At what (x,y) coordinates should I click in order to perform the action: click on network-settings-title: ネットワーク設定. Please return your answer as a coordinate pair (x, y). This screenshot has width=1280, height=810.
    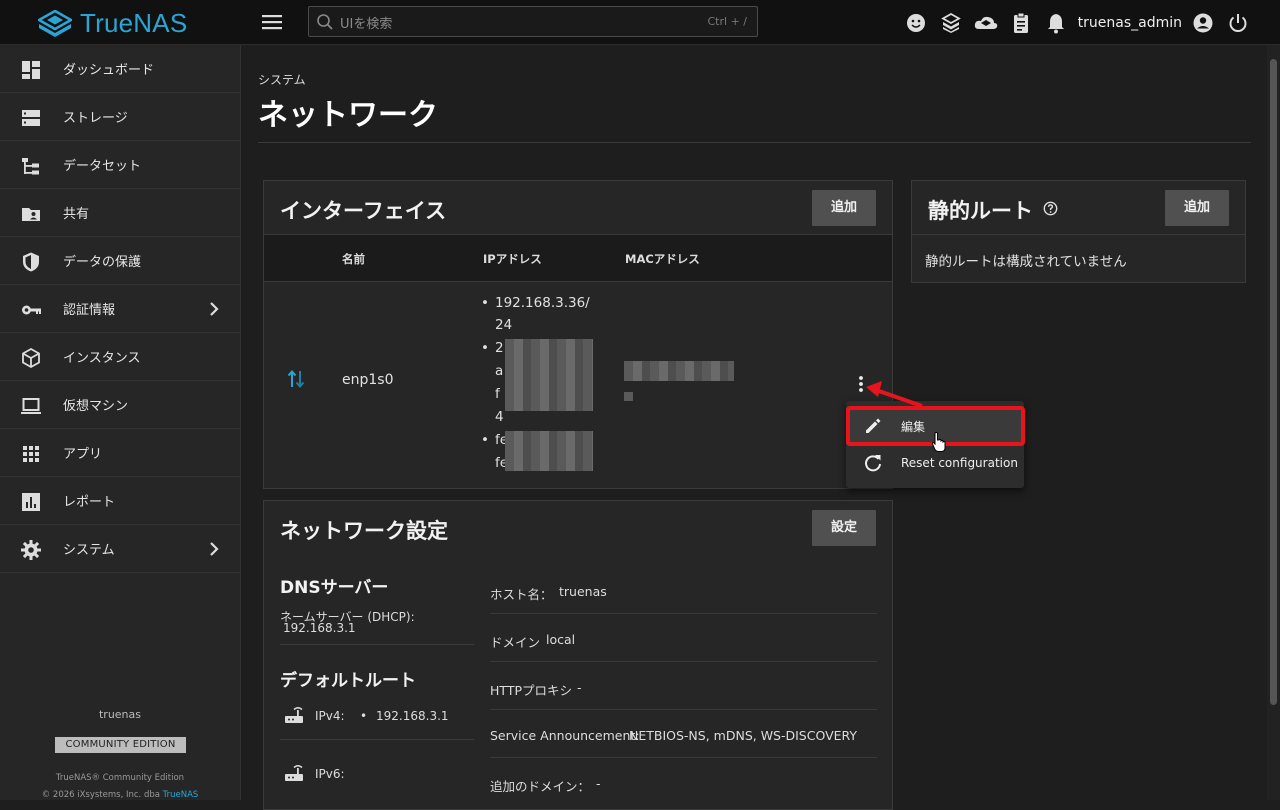
    Looking at the image, I should click on (364, 531).